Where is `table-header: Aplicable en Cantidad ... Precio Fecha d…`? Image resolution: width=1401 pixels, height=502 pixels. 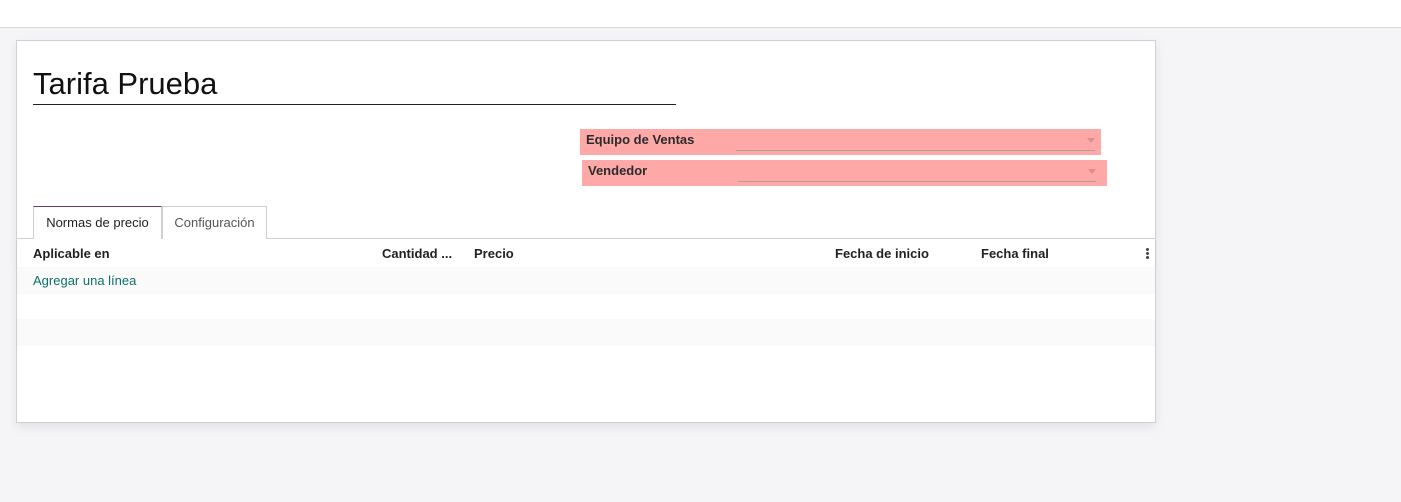 table-header: Aplicable en Cantidad ... Precio Fecha d… is located at coordinates (586, 253).